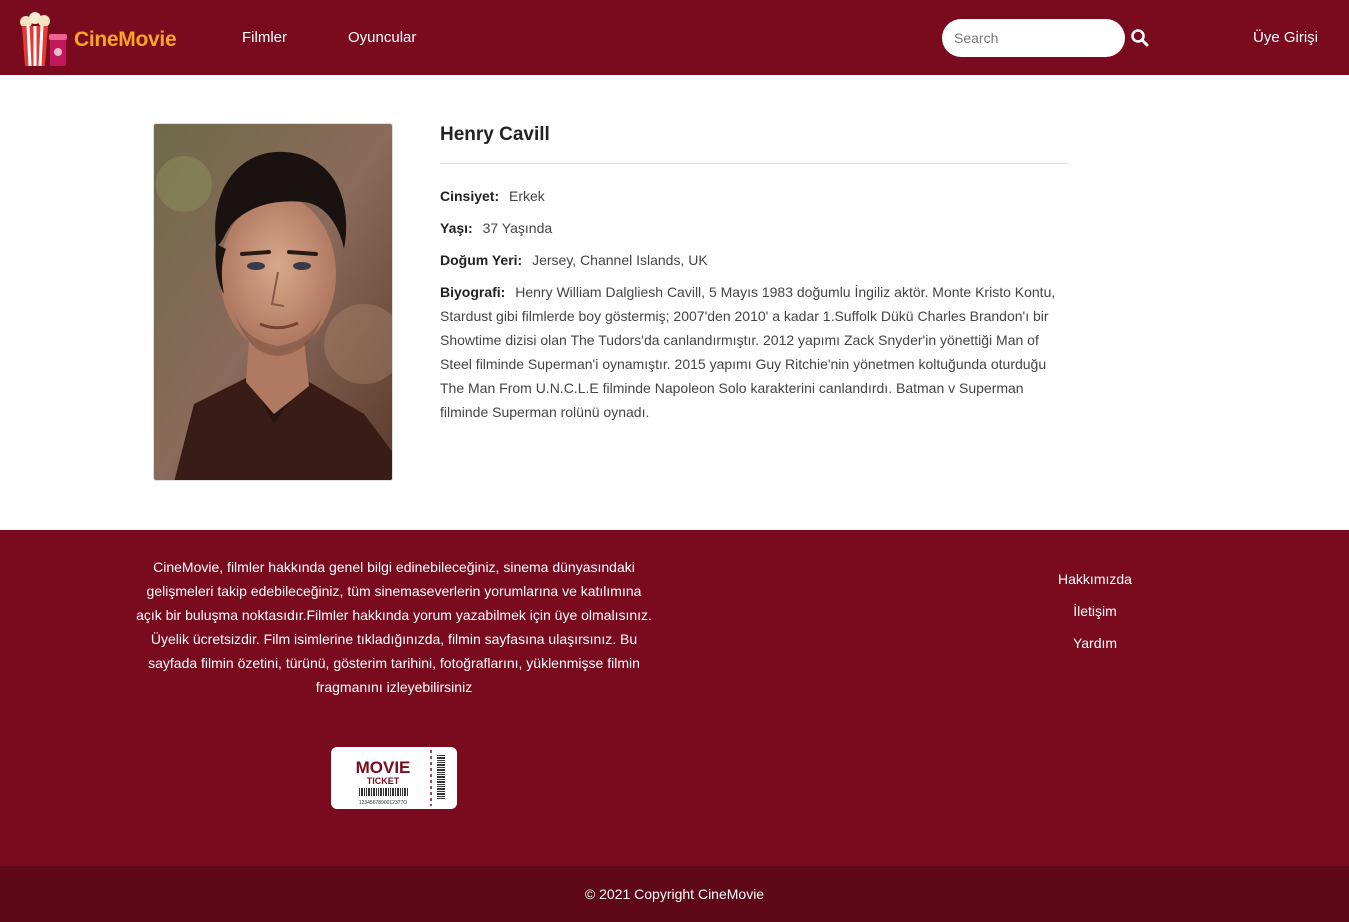 The image size is (1349, 922). I want to click on divider, so click(753, 163).